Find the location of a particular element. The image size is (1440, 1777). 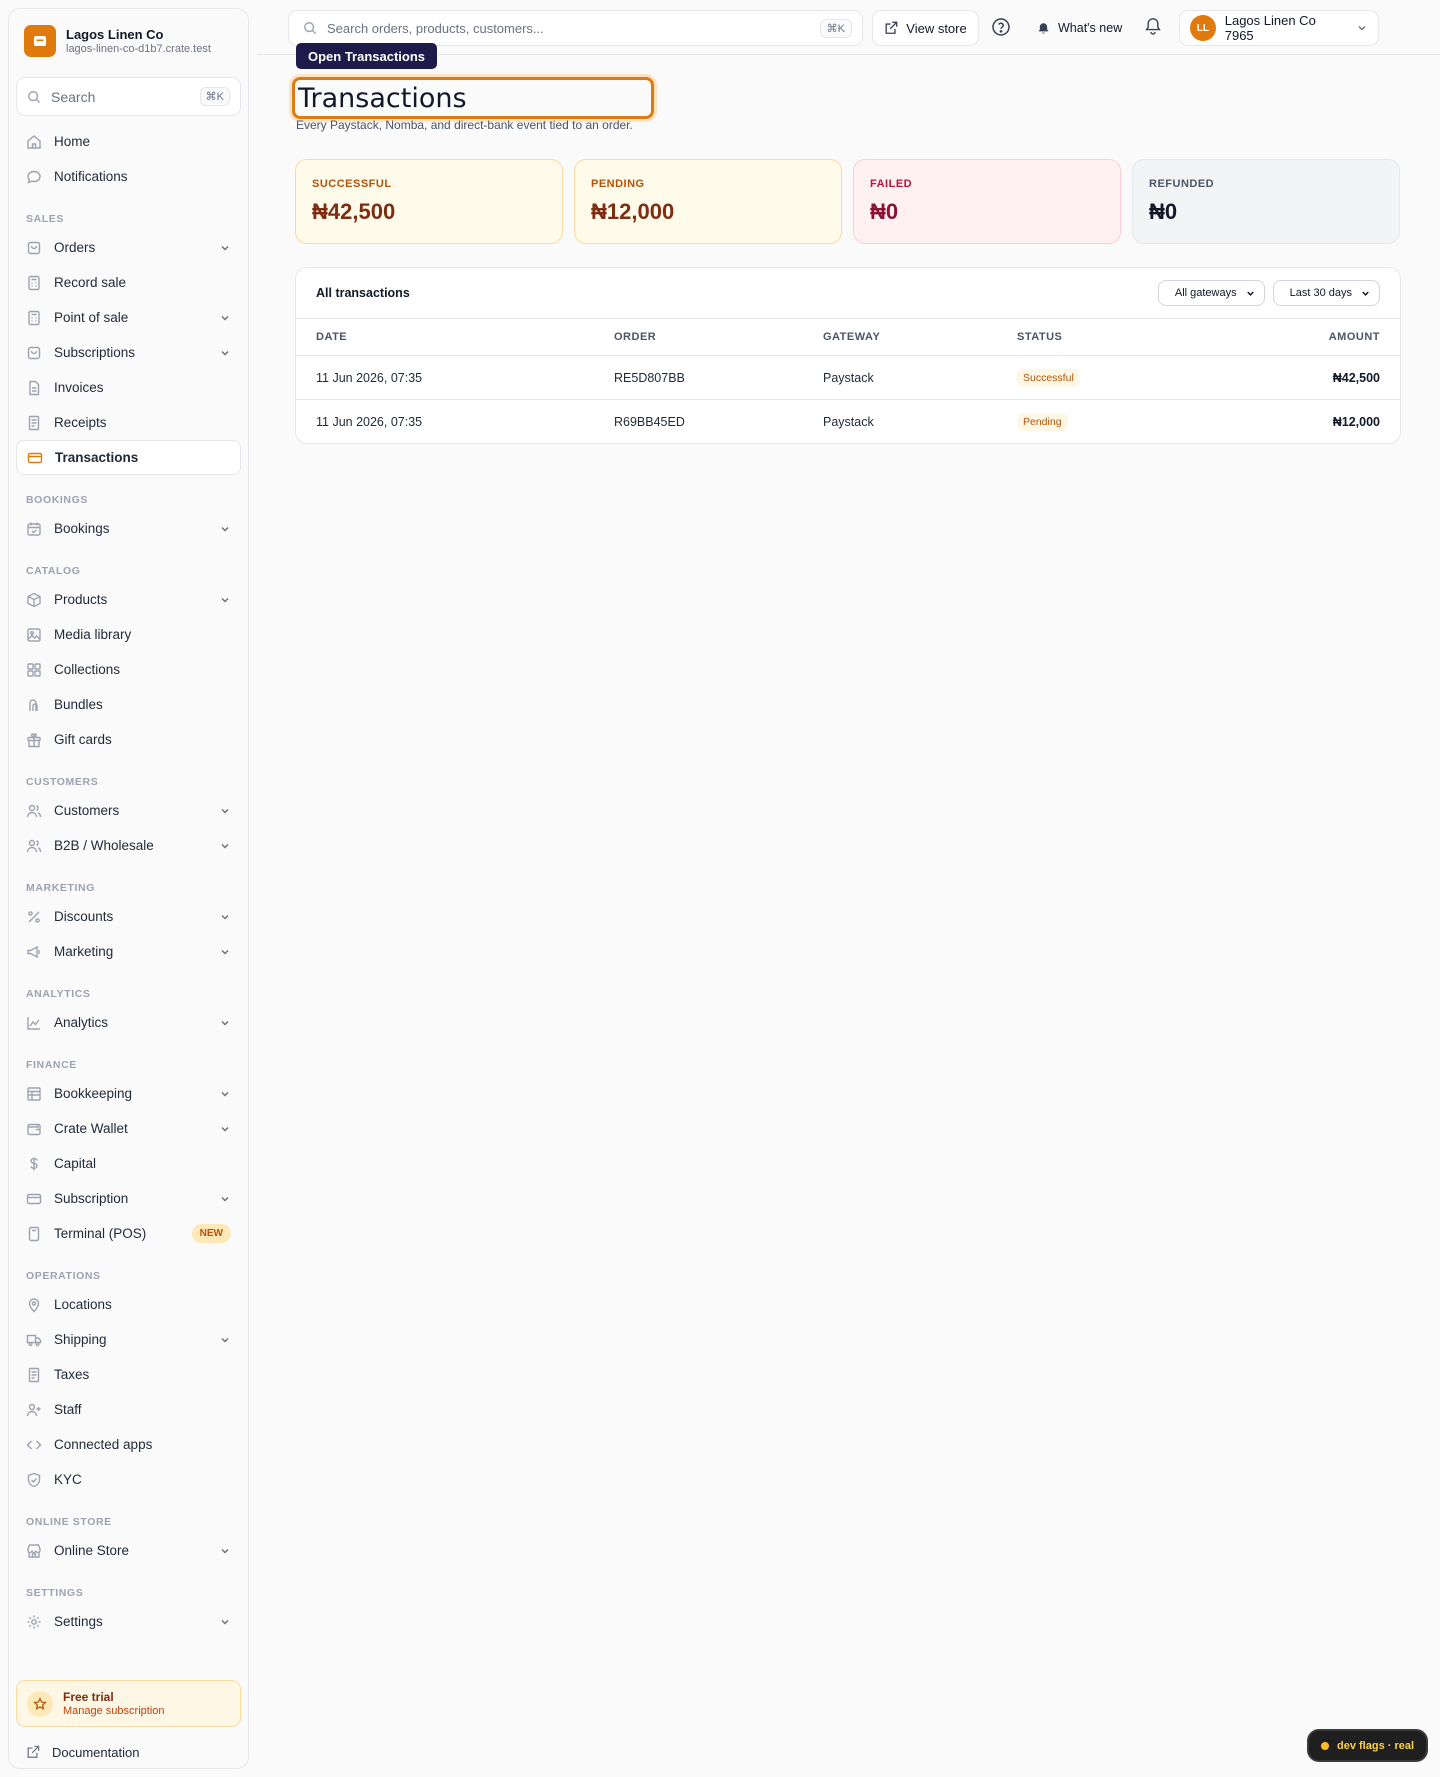

sidebar-item-shipping: Shipping is located at coordinates (128, 1339).